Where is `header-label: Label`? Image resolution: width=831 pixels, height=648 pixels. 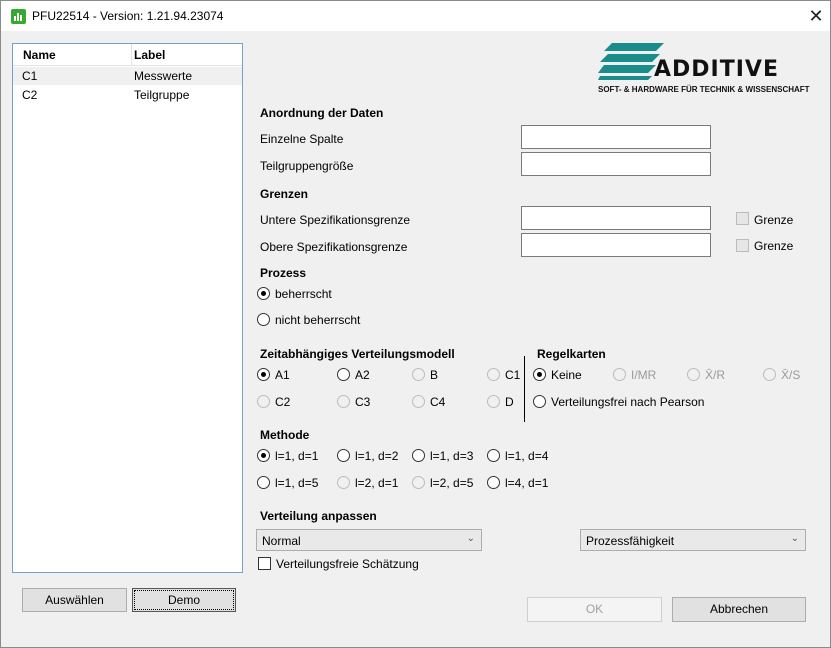
header-label: Label is located at coordinates (150, 55).